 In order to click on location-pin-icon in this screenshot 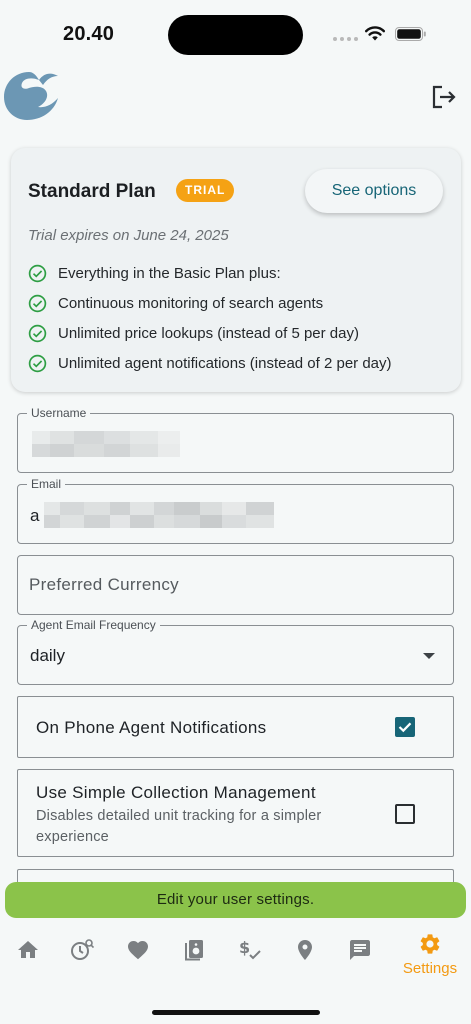, I will do `click(305, 950)`.